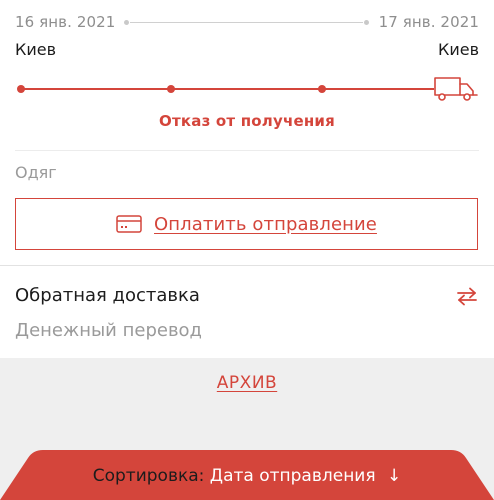  Describe the element at coordinates (247, 150) in the screenshot. I see `divider` at that location.